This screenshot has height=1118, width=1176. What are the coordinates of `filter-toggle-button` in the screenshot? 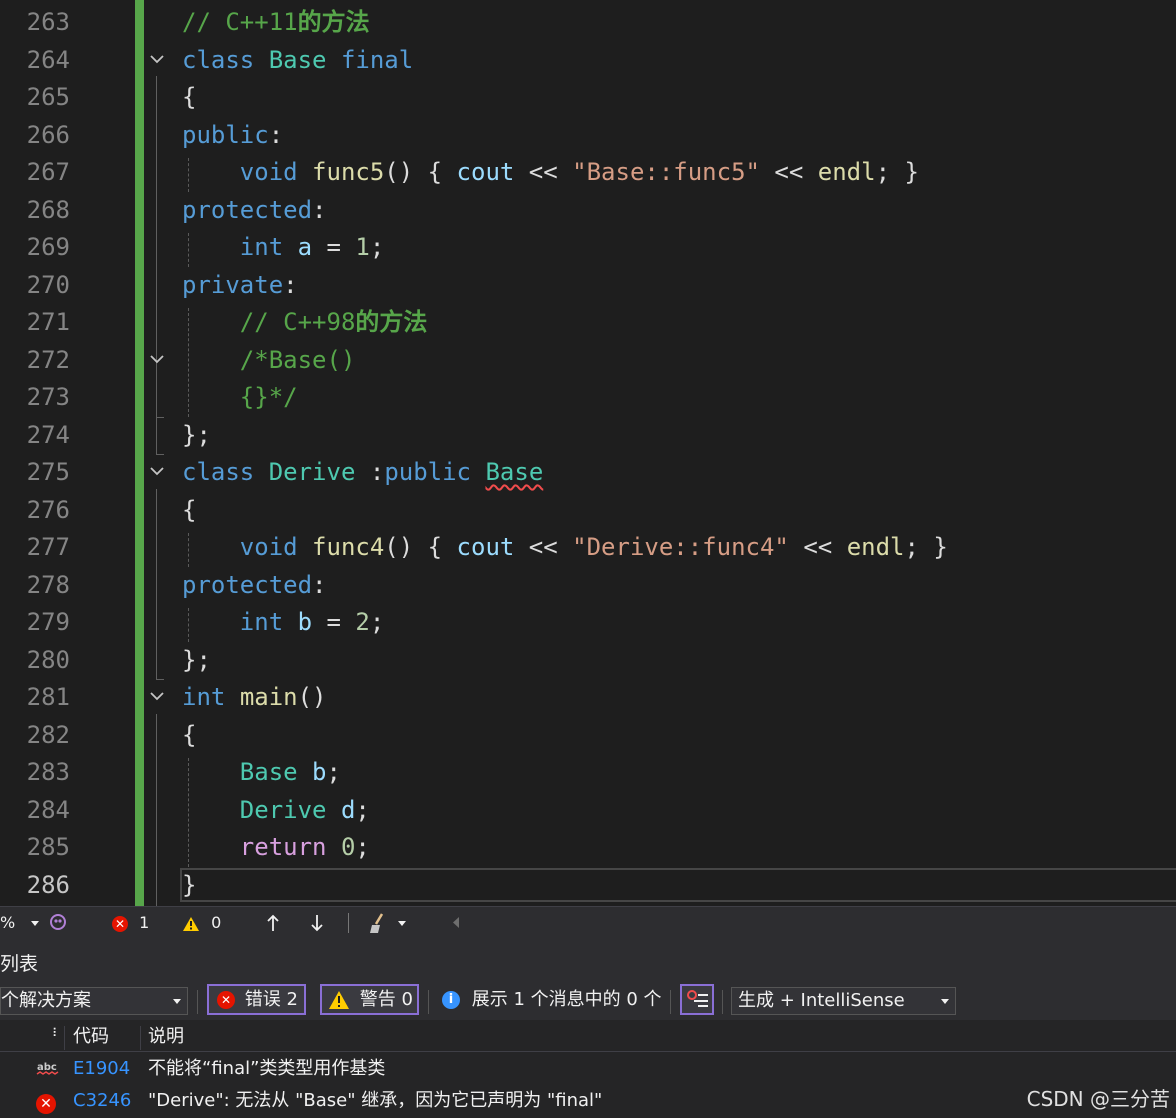 It's located at (697, 999).